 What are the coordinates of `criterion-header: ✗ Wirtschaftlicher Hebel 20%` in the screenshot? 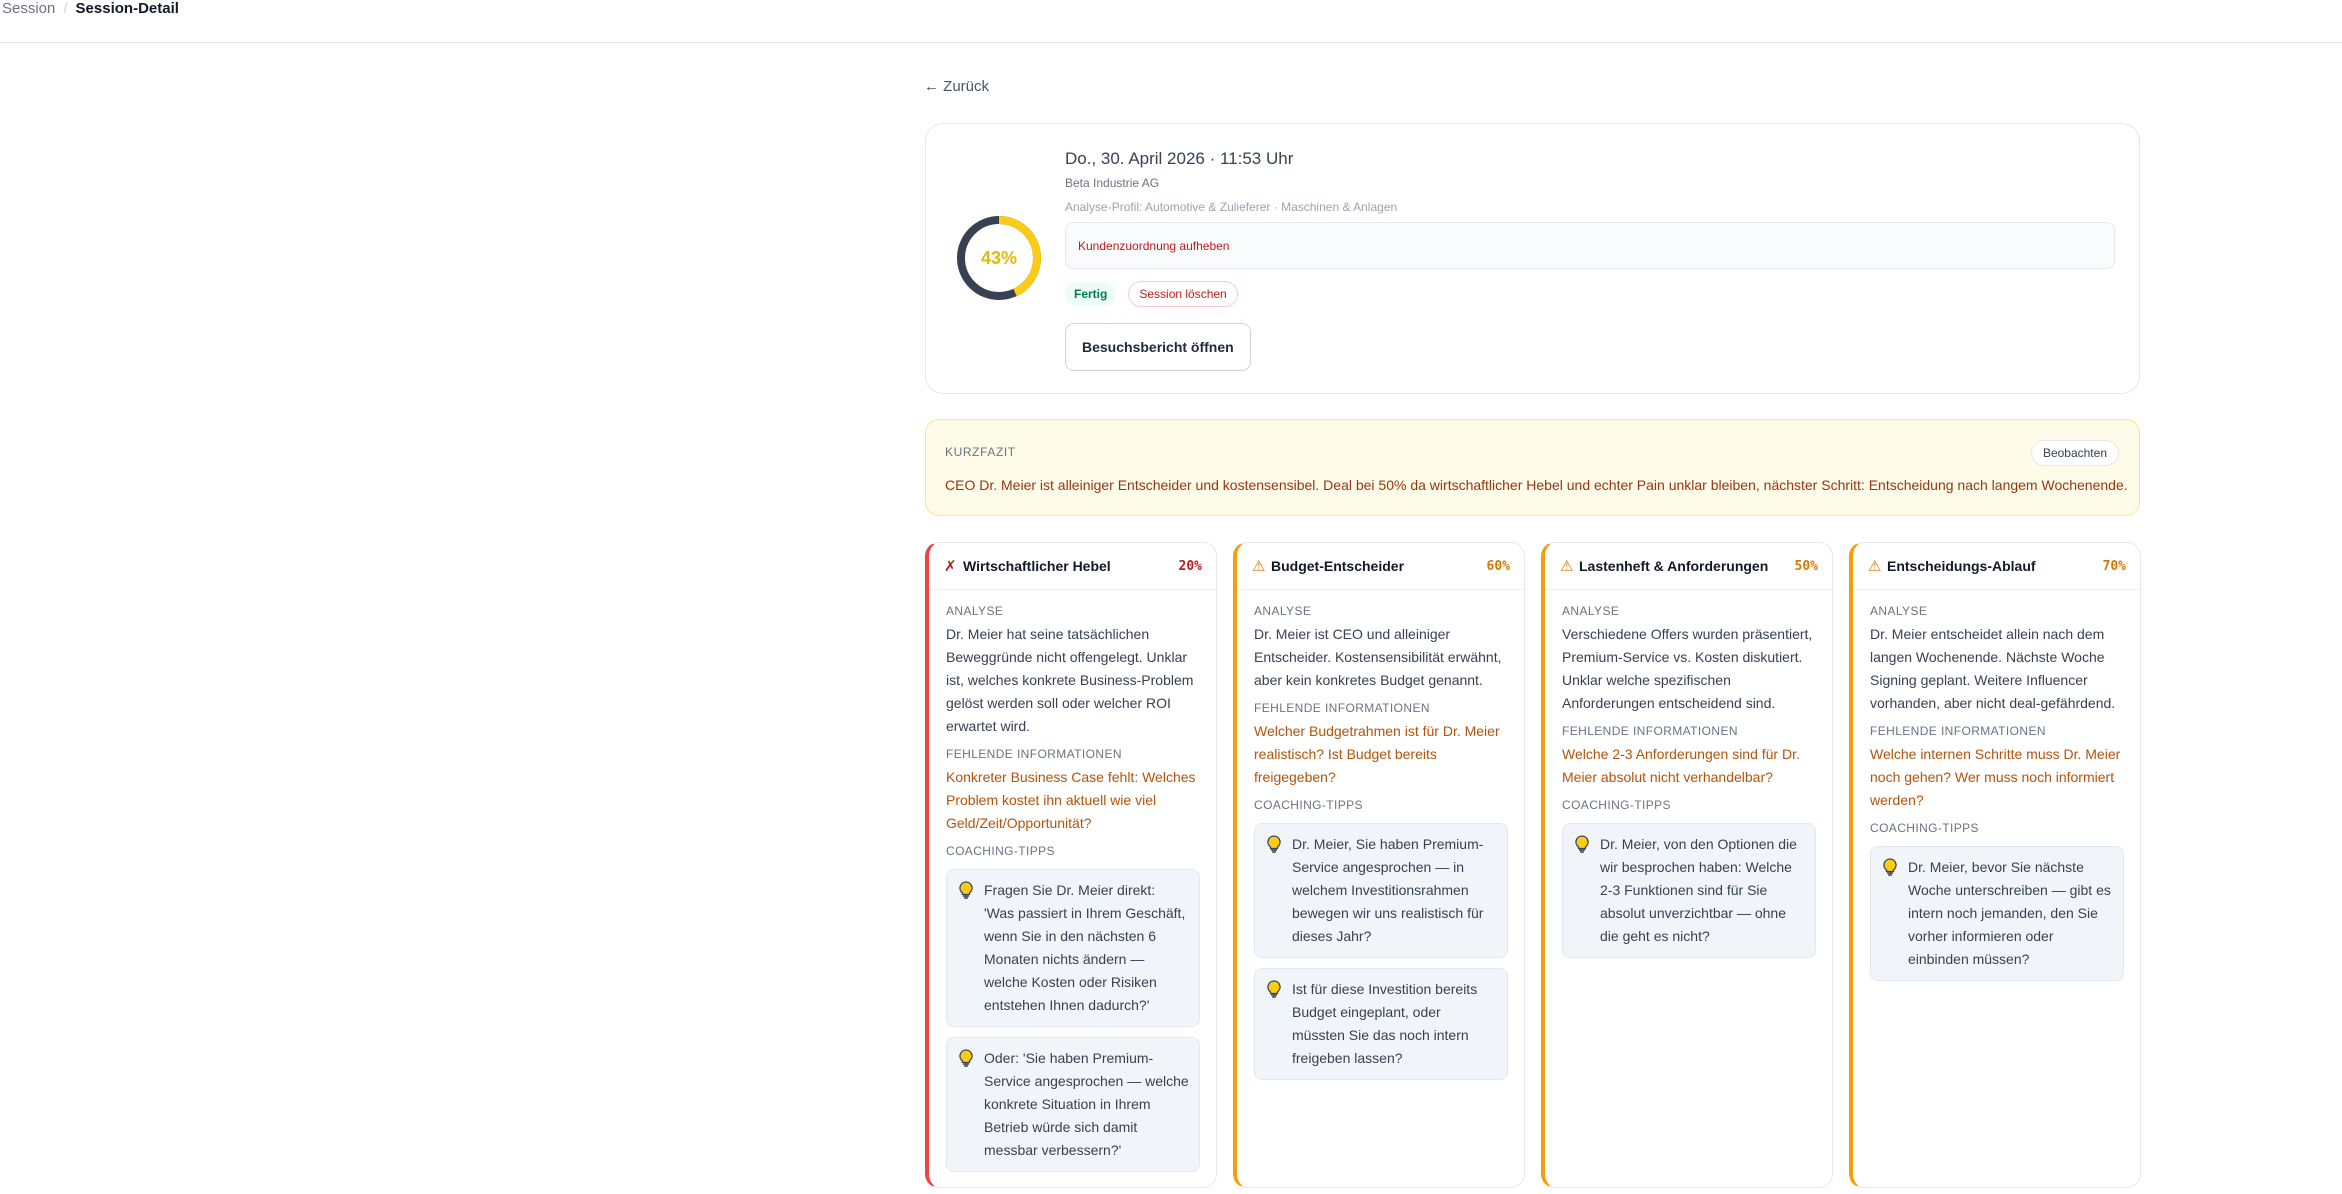 It's located at (1072, 566).